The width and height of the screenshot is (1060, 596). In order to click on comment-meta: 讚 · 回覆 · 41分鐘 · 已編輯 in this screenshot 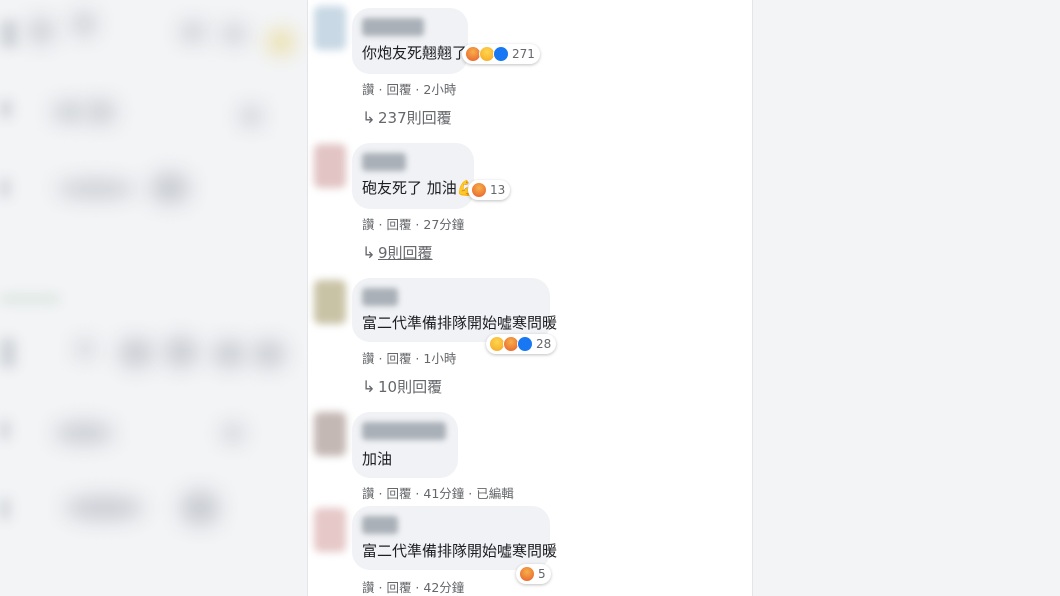, I will do `click(438, 493)`.